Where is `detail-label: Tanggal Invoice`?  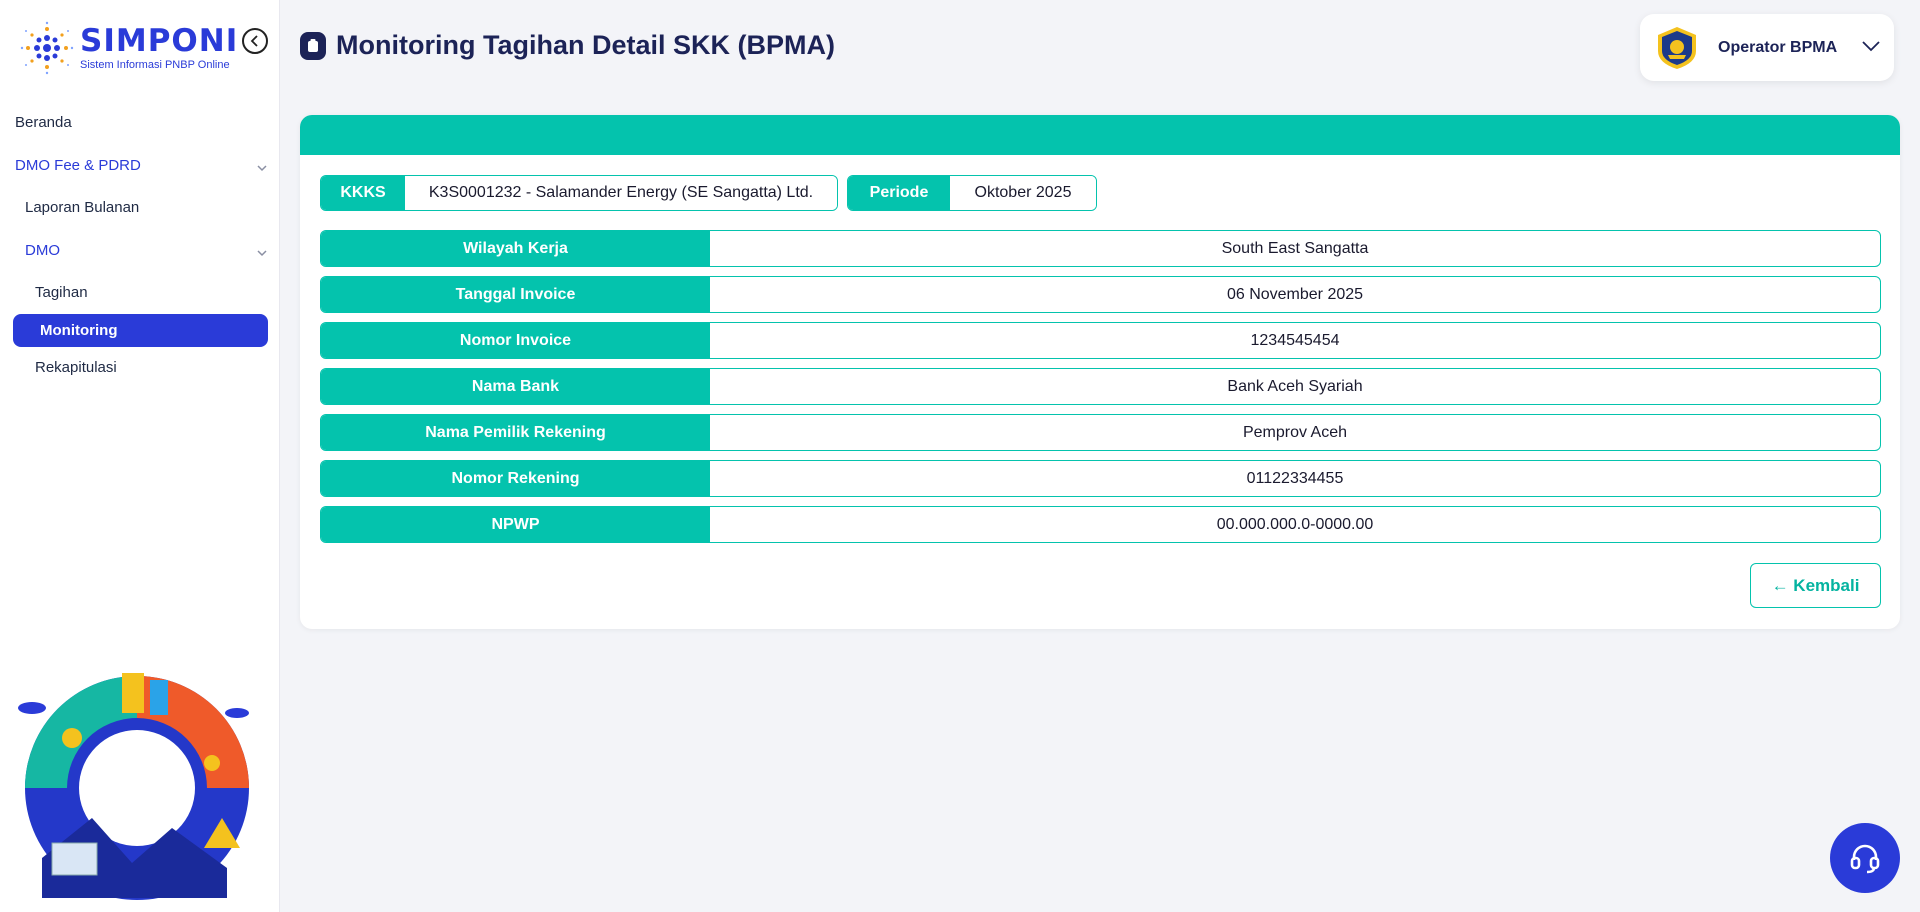
detail-label: Tanggal Invoice is located at coordinates (515, 294).